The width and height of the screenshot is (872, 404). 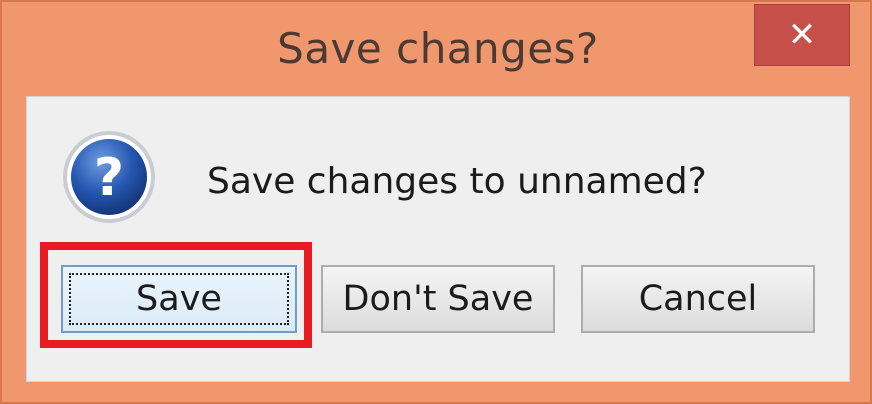 I want to click on dont-save-button: Don't Save, so click(x=438, y=299).